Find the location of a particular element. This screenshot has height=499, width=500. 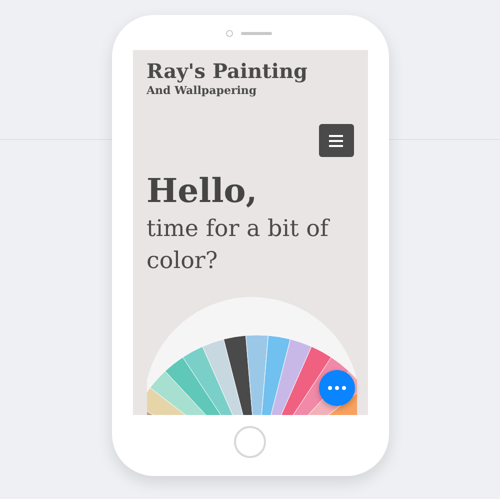

site-subtitle: And Wallpapering is located at coordinates (202, 90).